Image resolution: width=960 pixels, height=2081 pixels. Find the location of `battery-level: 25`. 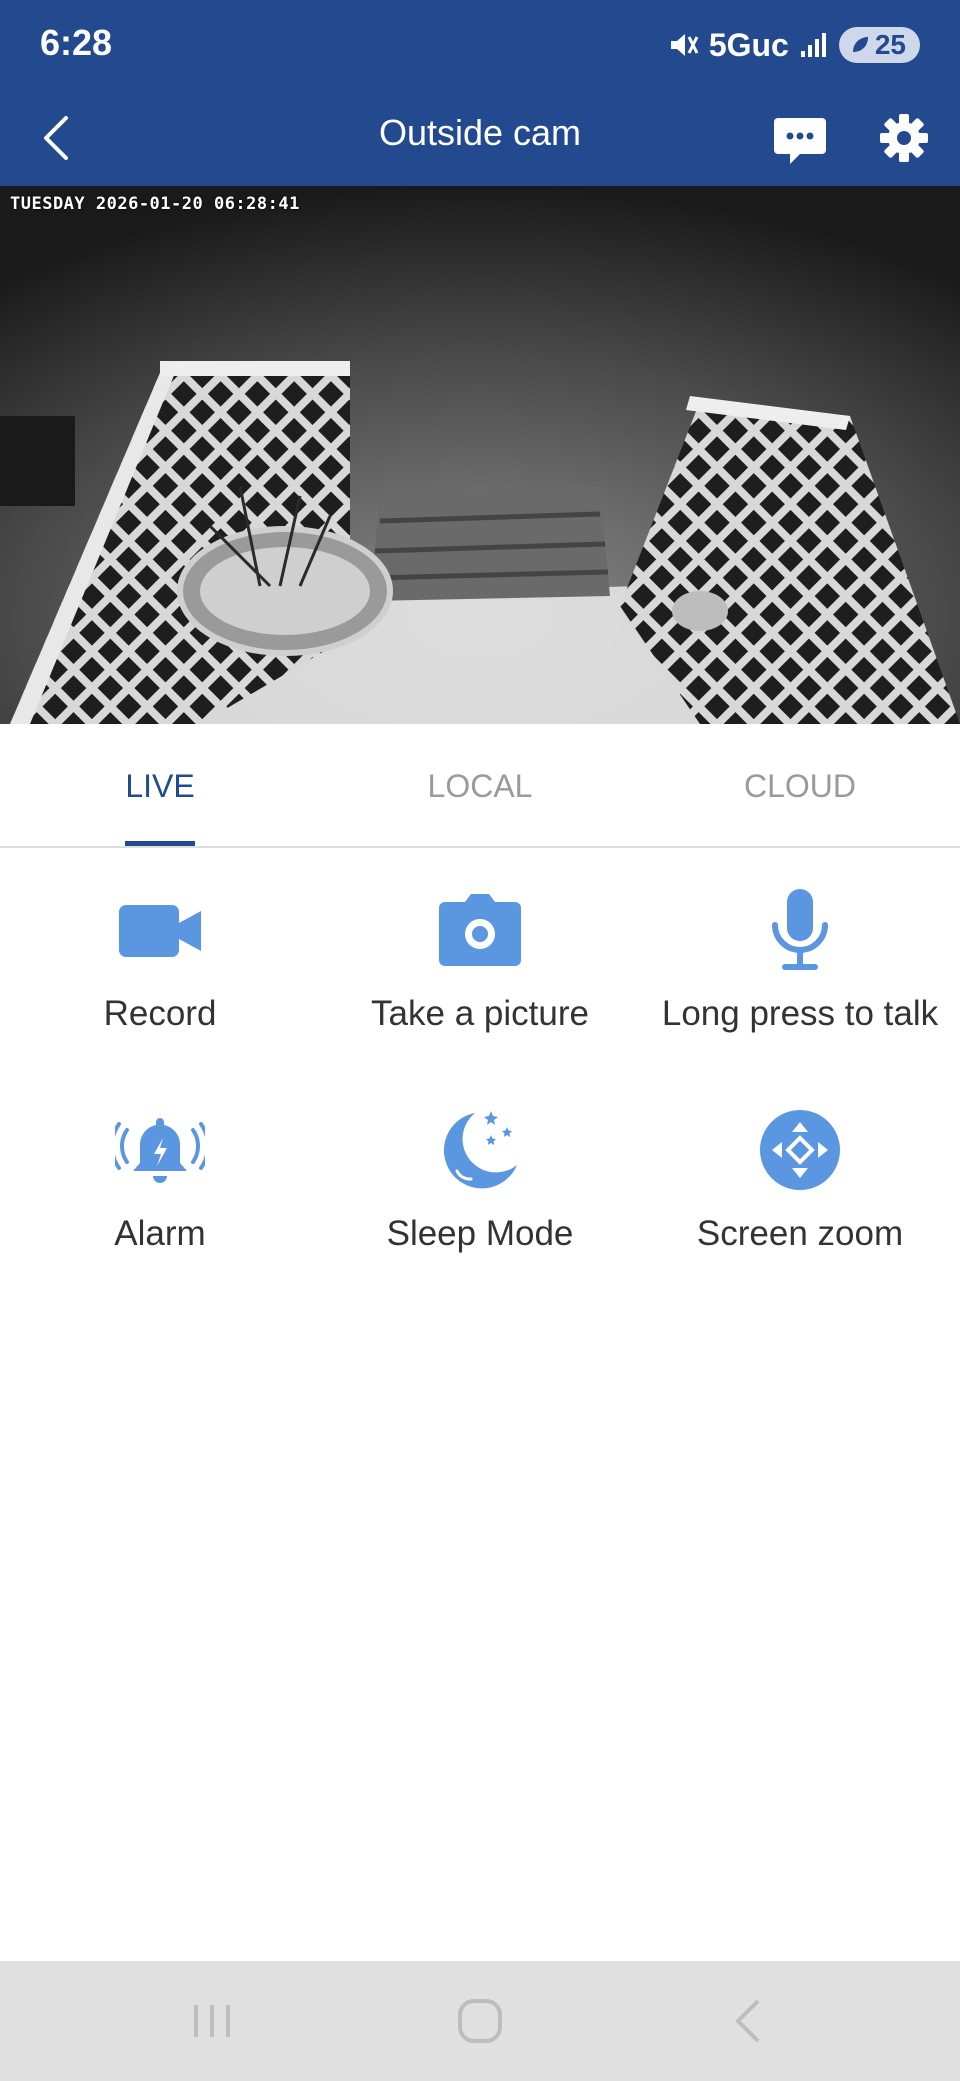

battery-level: 25 is located at coordinates (890, 44).